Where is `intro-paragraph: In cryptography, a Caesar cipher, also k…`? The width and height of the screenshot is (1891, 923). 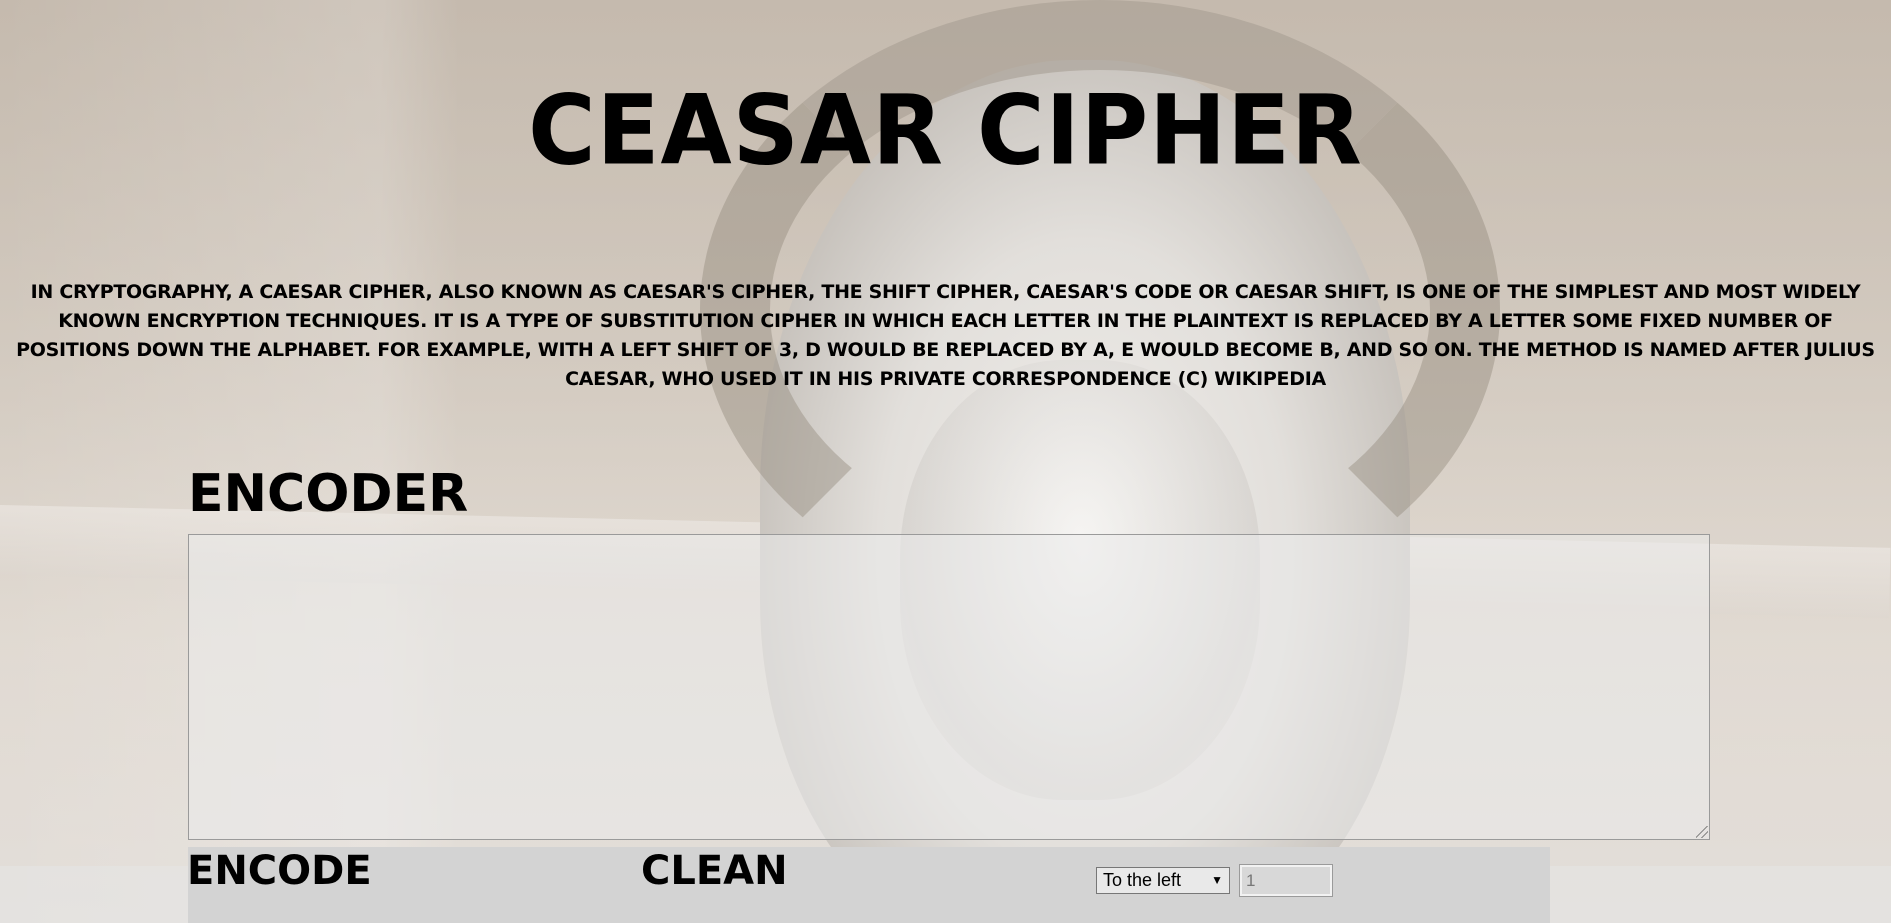
intro-paragraph: In cryptography, a Caesar cipher, also k… is located at coordinates (945, 335).